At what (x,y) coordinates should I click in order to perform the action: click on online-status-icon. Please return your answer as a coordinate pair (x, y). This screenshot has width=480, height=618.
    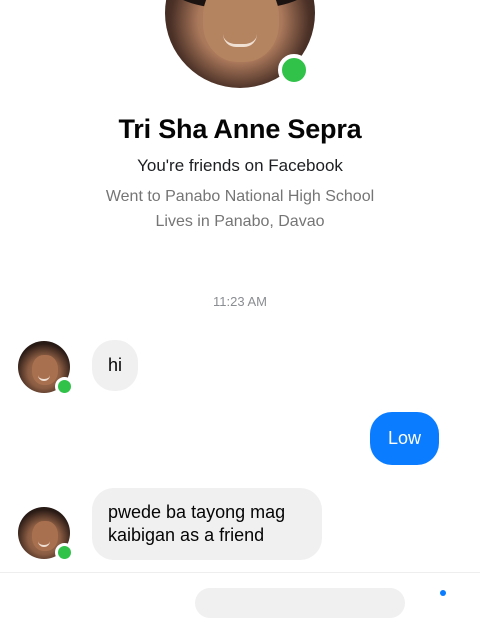
    Looking at the image, I should click on (294, 70).